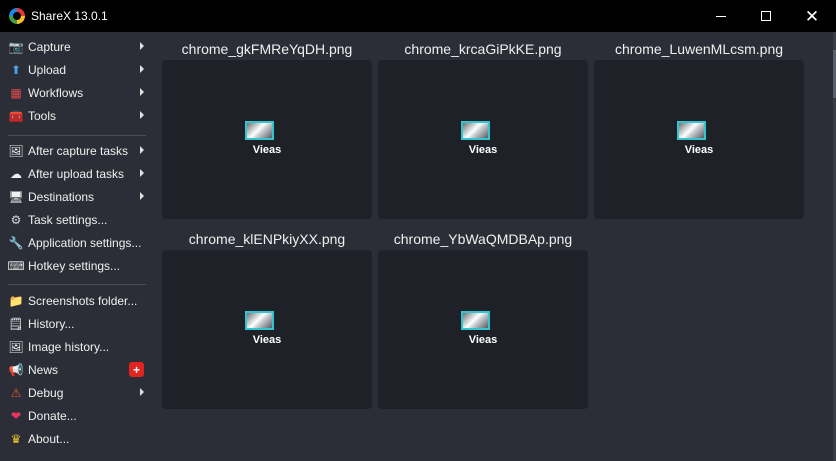  I want to click on sidebar-item-label: News, so click(43, 370).